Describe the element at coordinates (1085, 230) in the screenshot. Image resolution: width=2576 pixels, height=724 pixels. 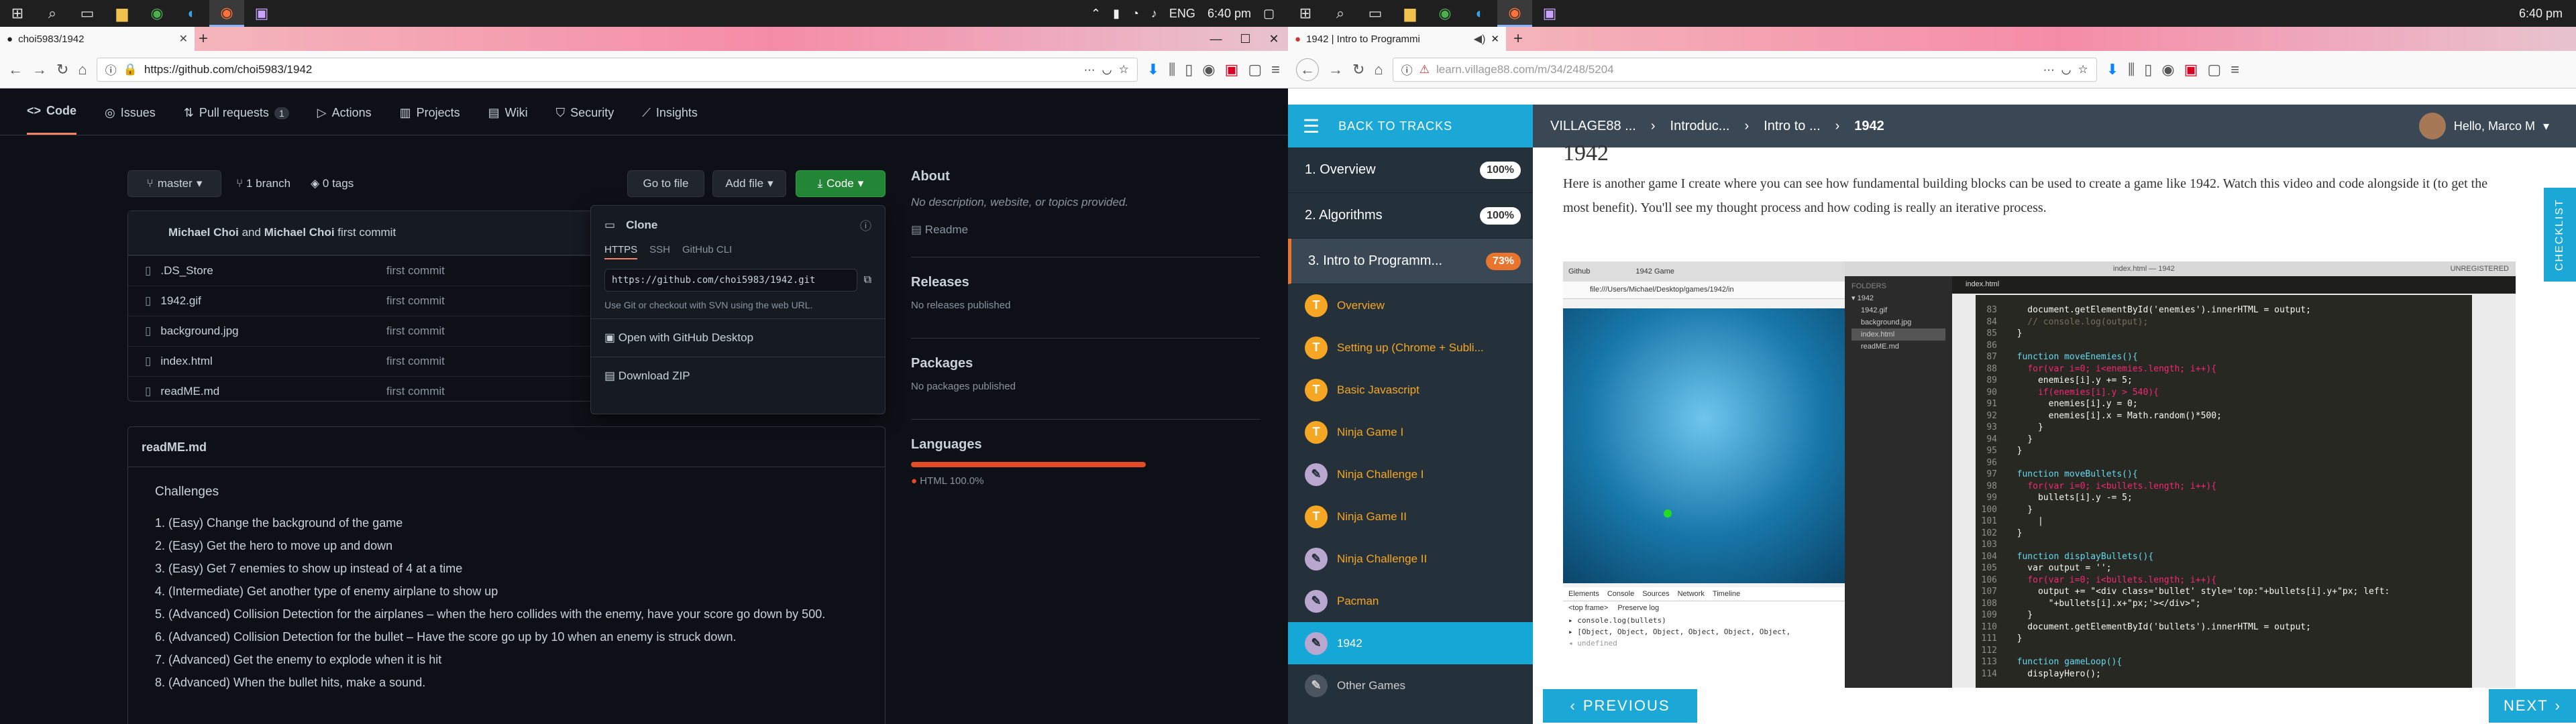
I see `readme-link: ▤ Readme` at that location.